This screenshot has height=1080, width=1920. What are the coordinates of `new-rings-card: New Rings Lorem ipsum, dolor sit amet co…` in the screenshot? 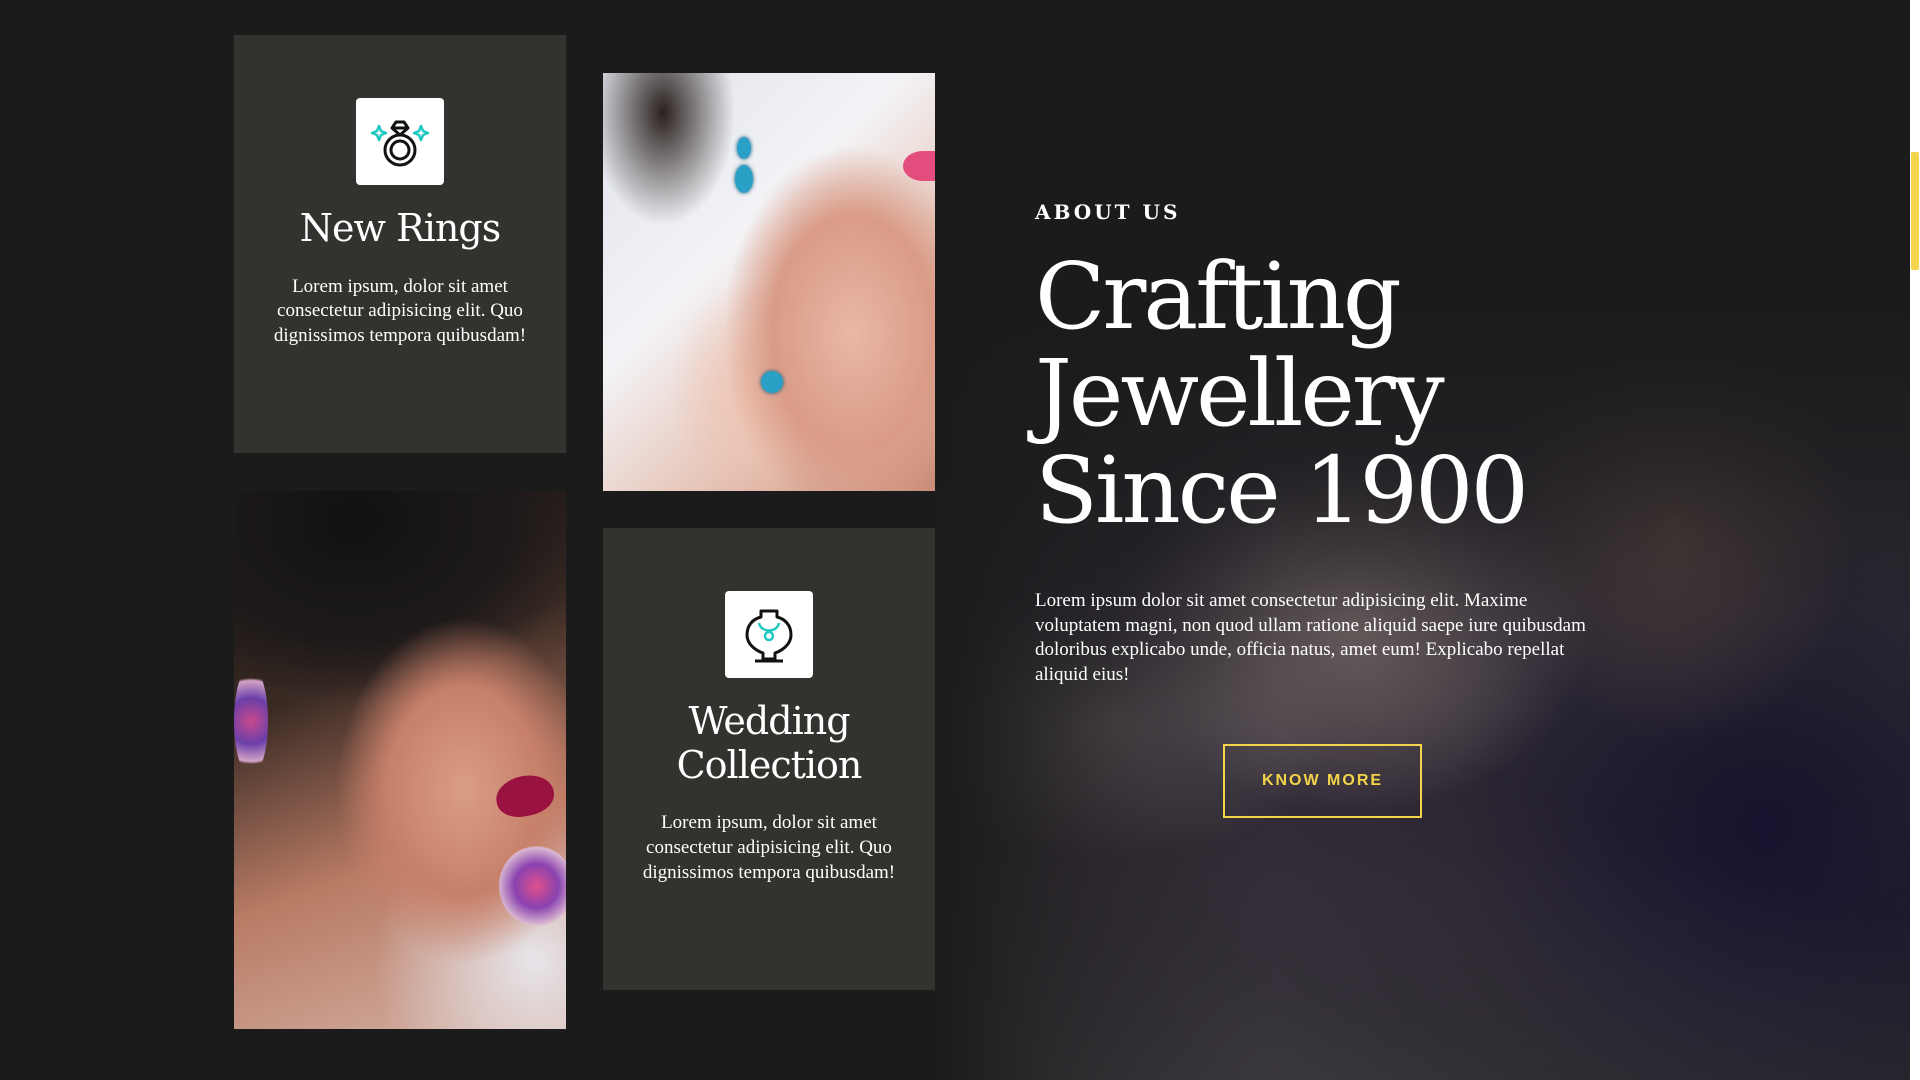 It's located at (400, 244).